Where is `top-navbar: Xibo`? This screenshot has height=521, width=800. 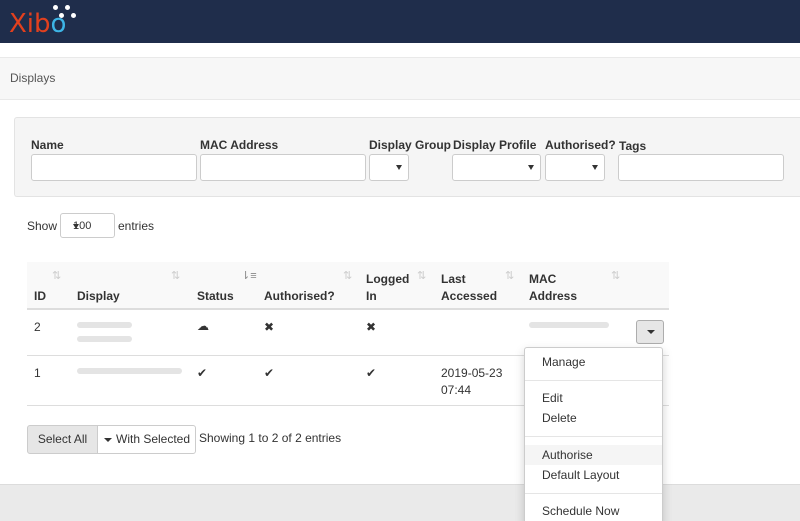 top-navbar: Xibo is located at coordinates (400, 21).